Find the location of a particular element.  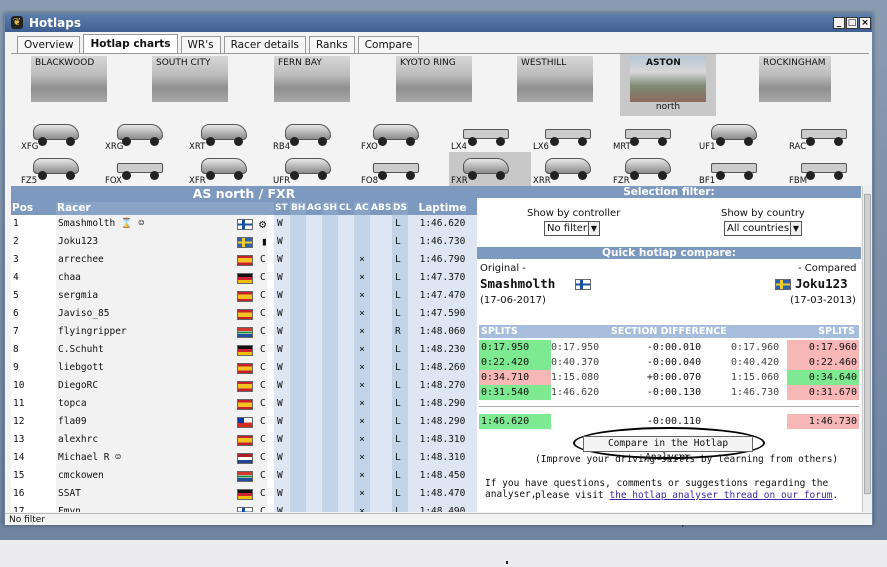

car-bf1: BF1 is located at coordinates (738, 169).